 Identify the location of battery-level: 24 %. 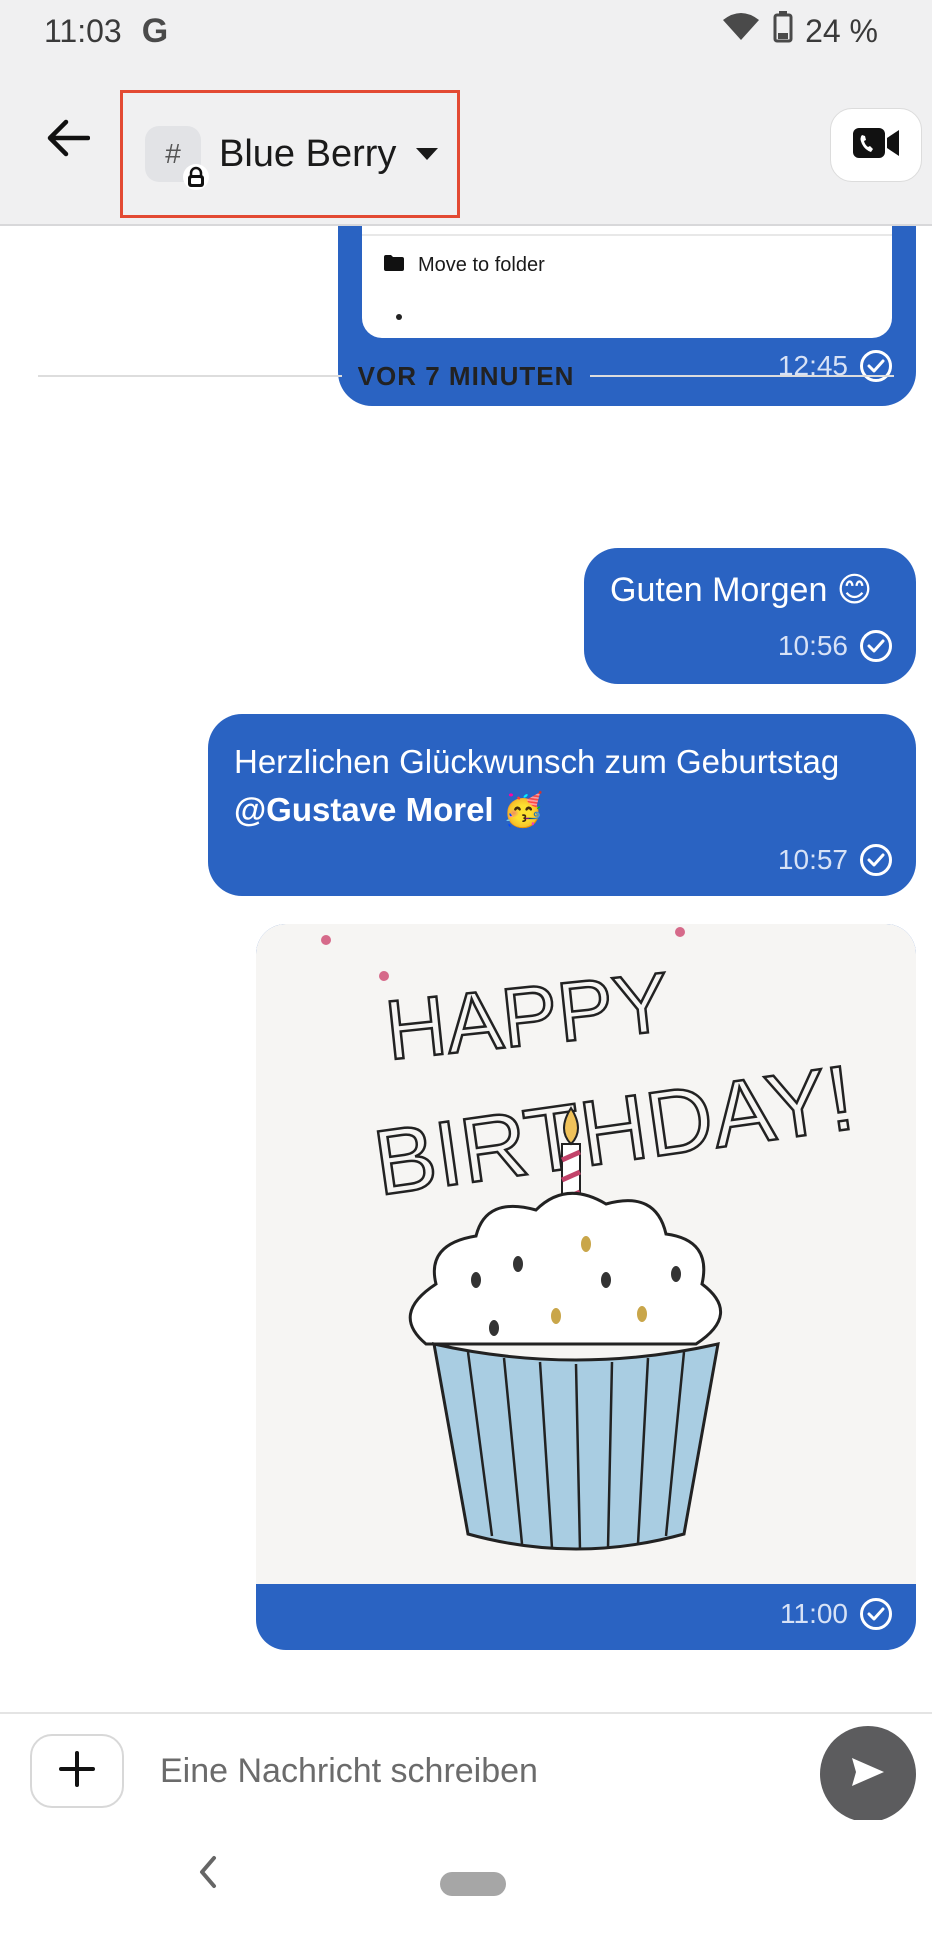
(841, 30).